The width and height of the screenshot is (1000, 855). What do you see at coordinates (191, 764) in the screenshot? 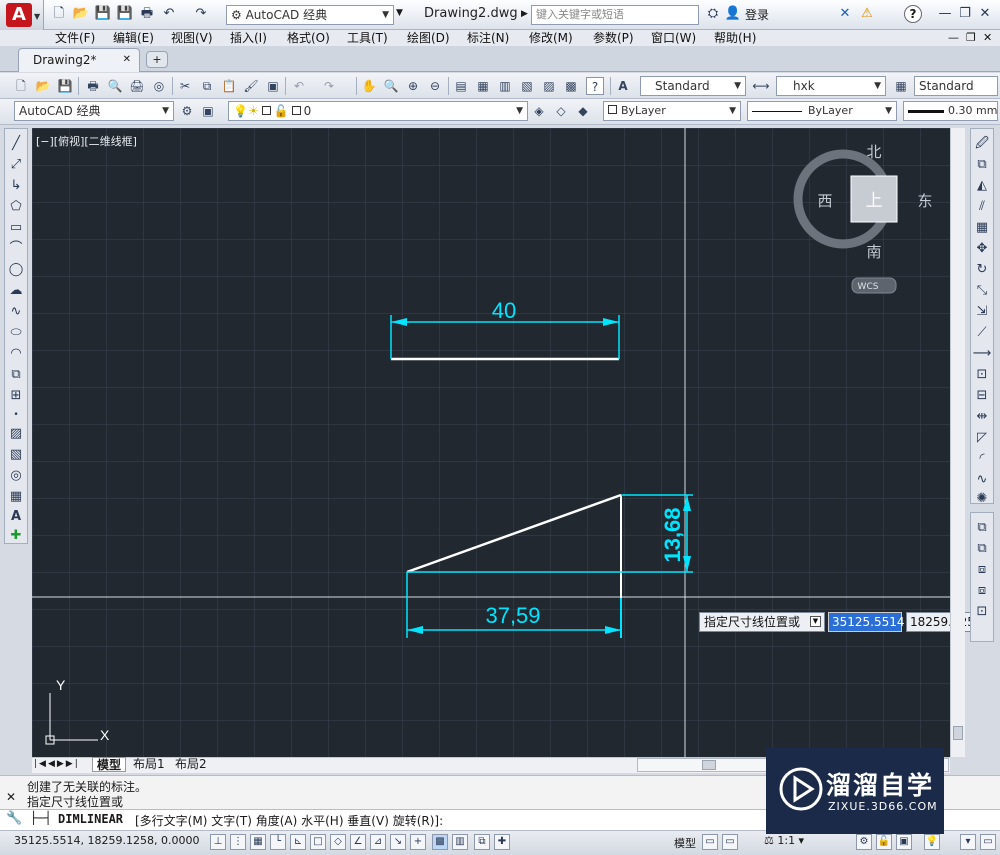
I see `tab-layout2: 布局2` at bounding box center [191, 764].